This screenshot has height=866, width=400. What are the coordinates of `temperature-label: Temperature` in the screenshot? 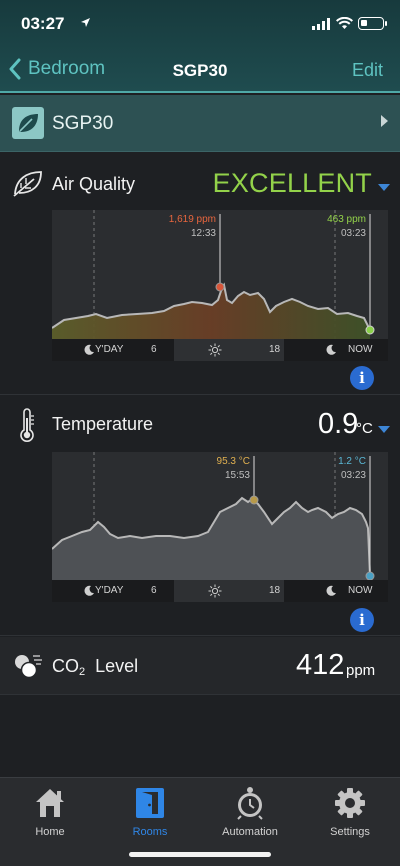 It's located at (103, 424).